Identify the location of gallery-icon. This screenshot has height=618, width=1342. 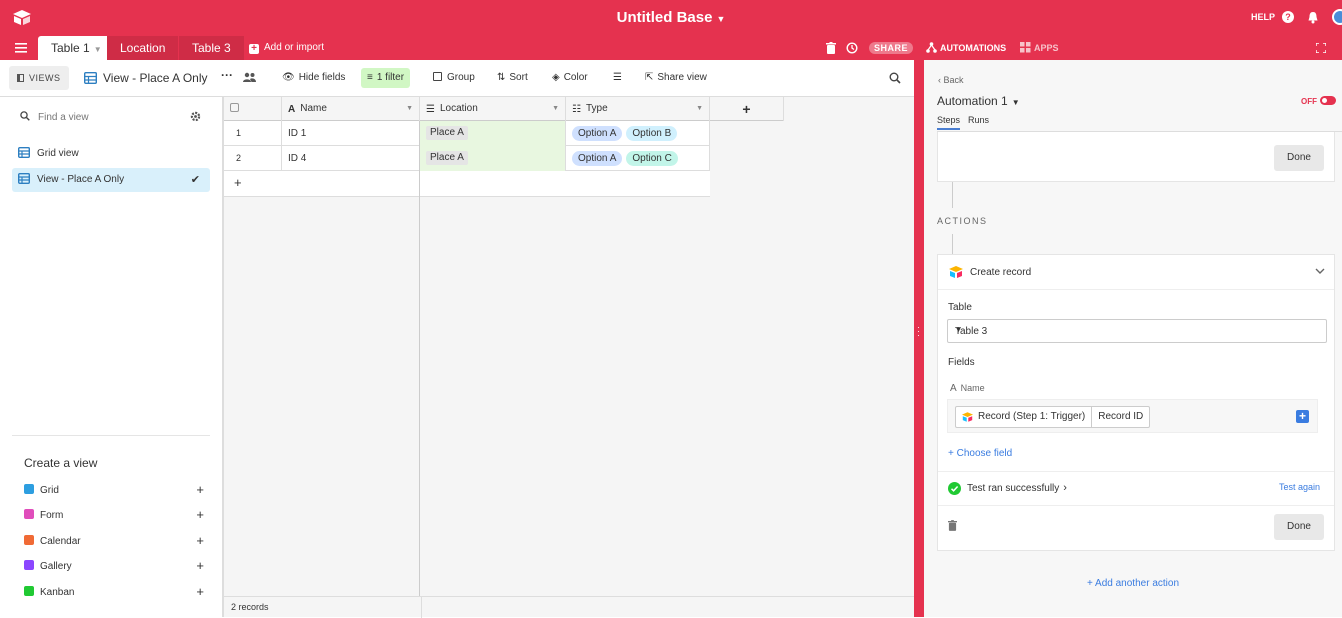
(29, 565).